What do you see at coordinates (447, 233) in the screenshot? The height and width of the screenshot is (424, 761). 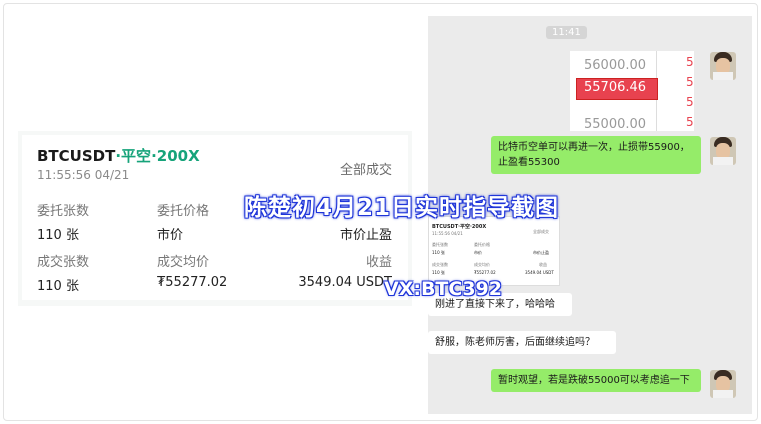 I see `mini-time: 11:55:56 04/21` at bounding box center [447, 233].